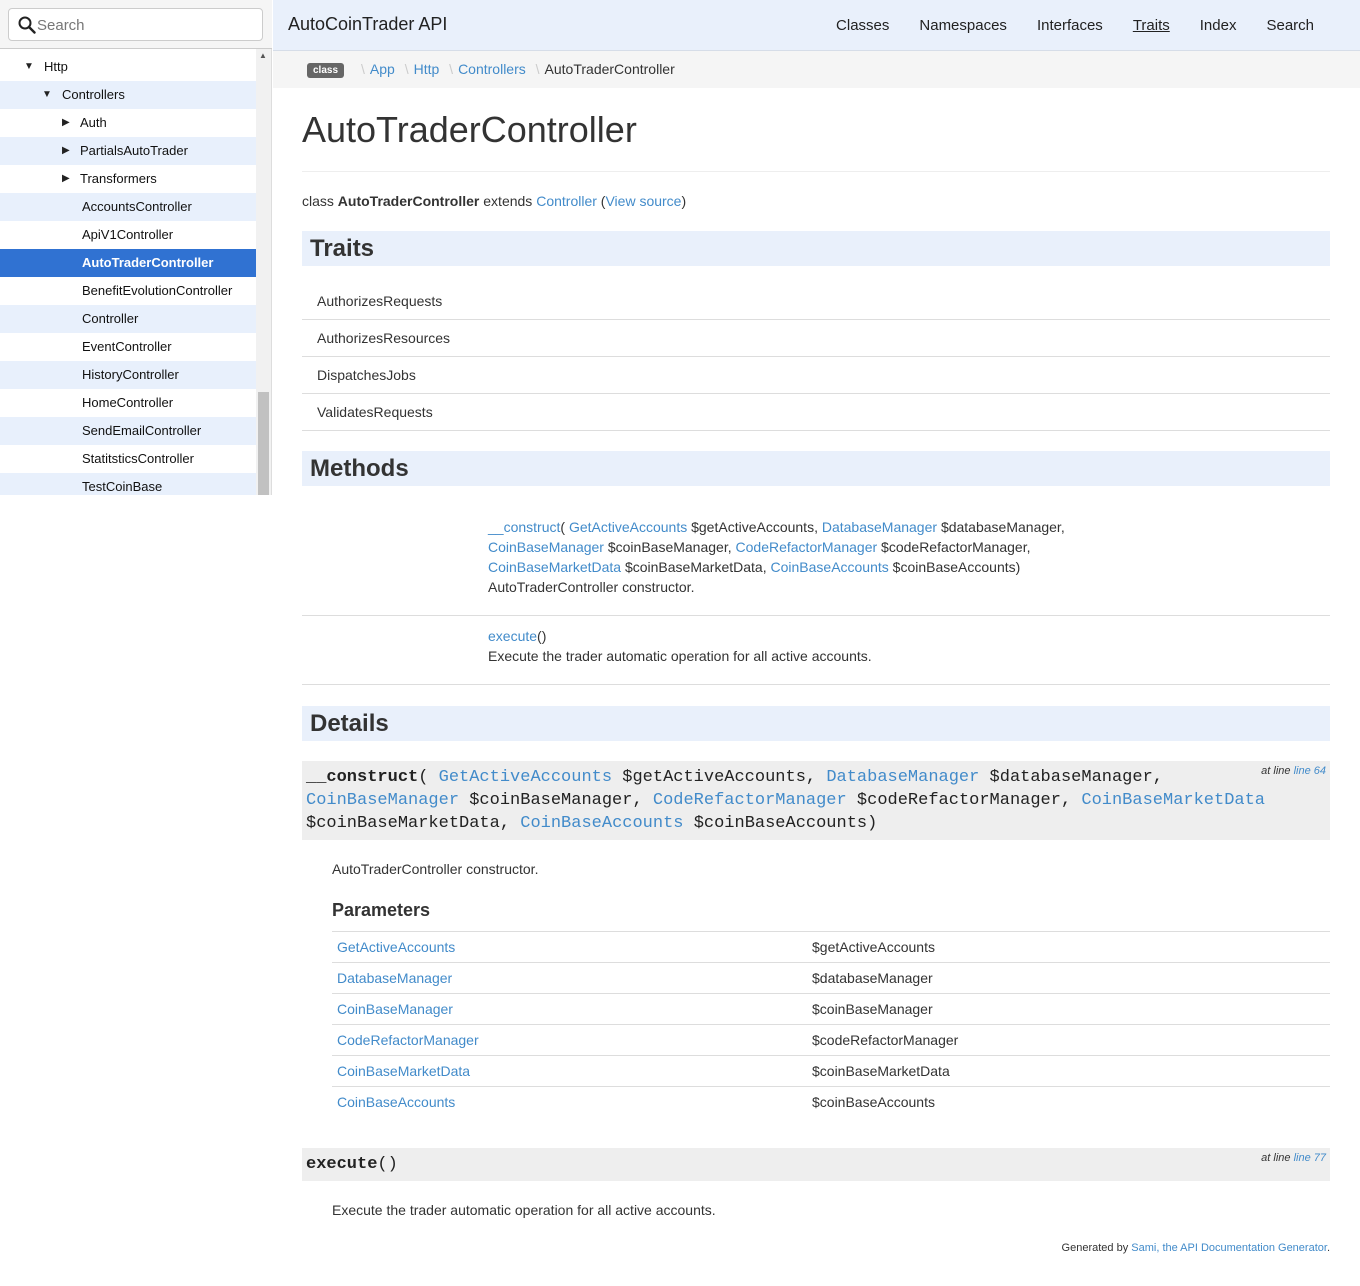  What do you see at coordinates (963, 25) in the screenshot?
I see `nav-link-namespaces: Namespaces` at bounding box center [963, 25].